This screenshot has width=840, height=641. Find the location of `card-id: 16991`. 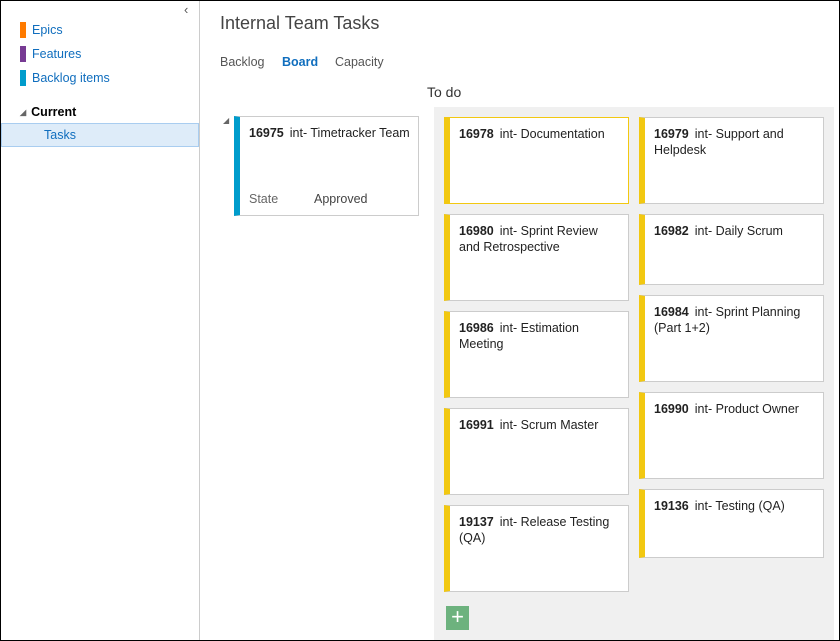

card-id: 16991 is located at coordinates (476, 425).